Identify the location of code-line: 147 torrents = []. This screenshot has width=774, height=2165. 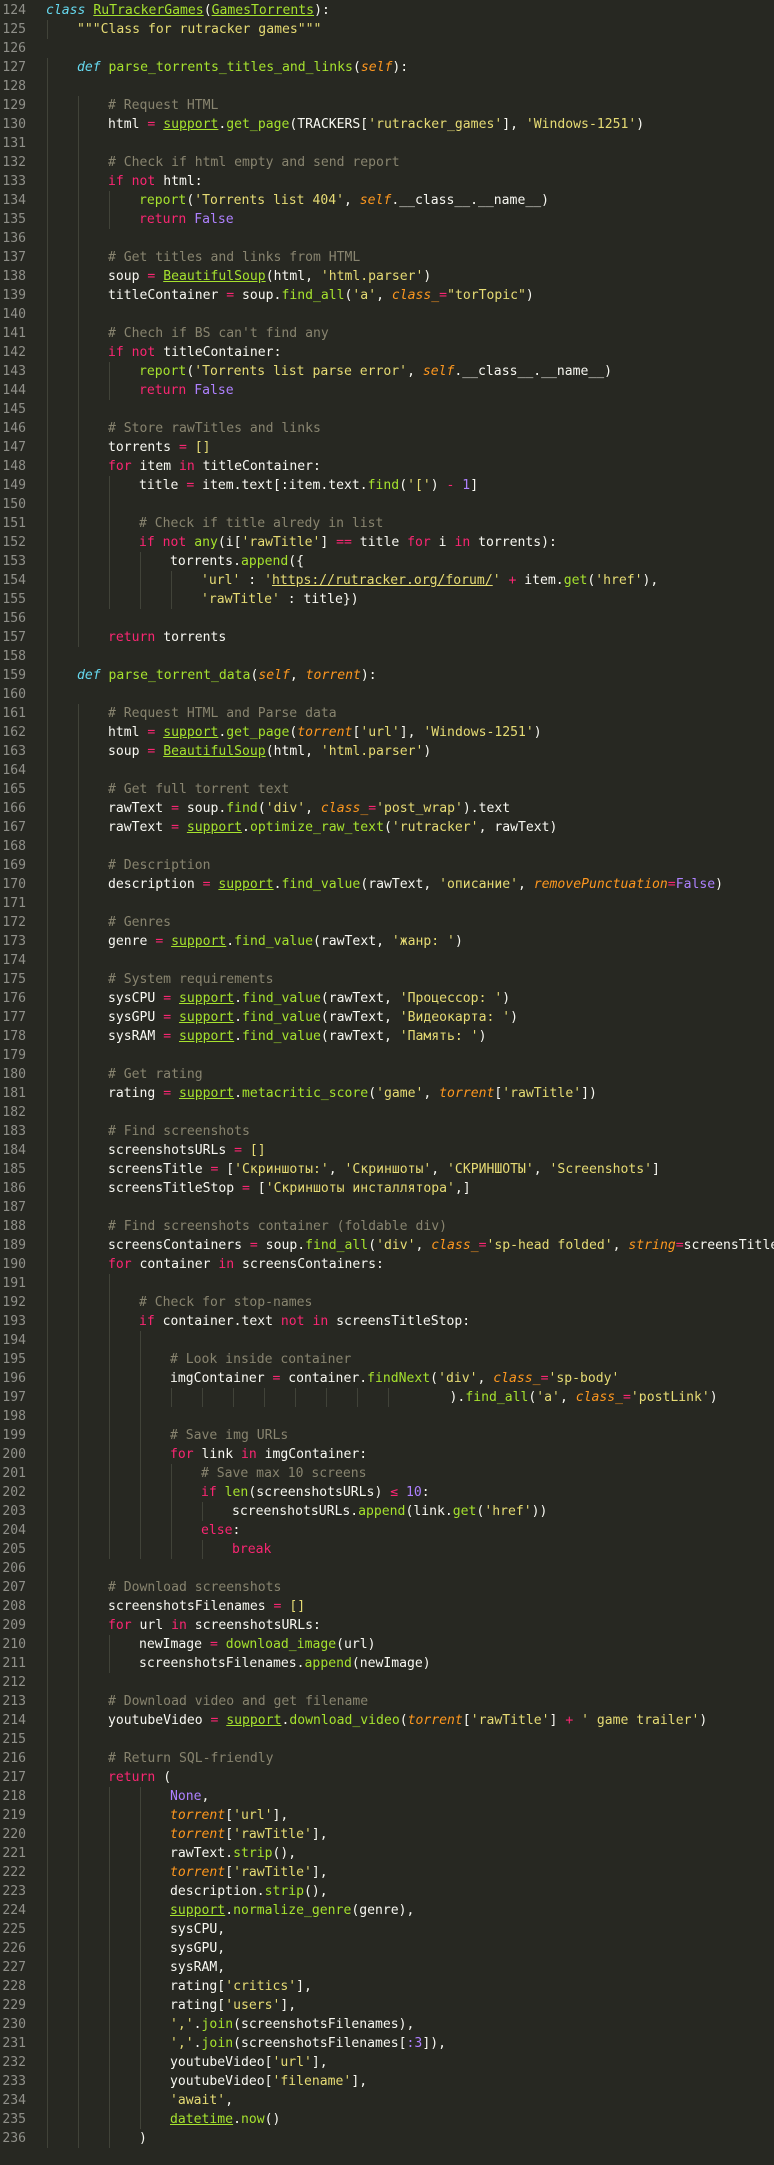
(387, 447).